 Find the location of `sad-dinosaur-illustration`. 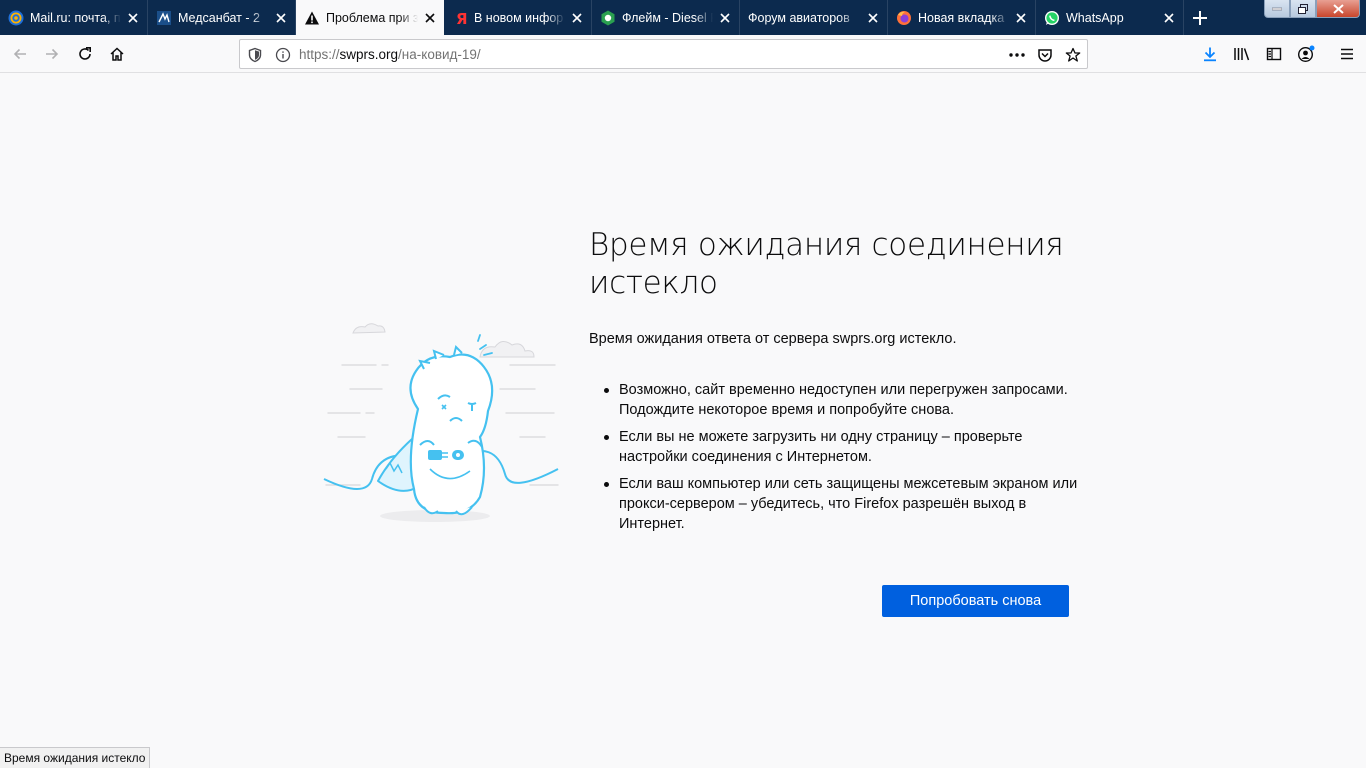

sad-dinosaur-illustration is located at coordinates (441, 422).